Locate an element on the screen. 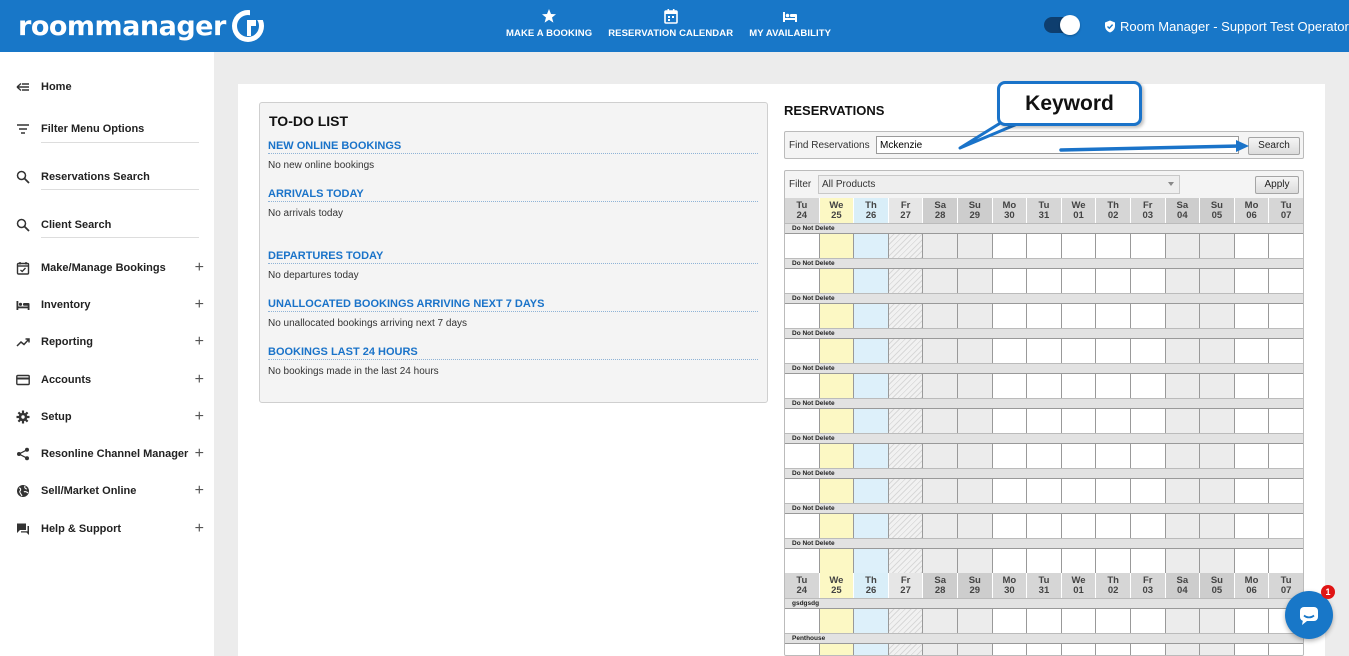  todo-heading: NEW ONLINE BOOKINGS is located at coordinates (513, 147).